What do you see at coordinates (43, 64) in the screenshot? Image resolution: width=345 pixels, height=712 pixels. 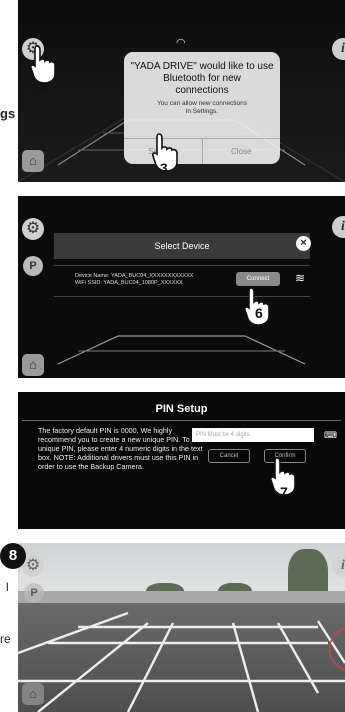 I see `hand-pointer-icon` at bounding box center [43, 64].